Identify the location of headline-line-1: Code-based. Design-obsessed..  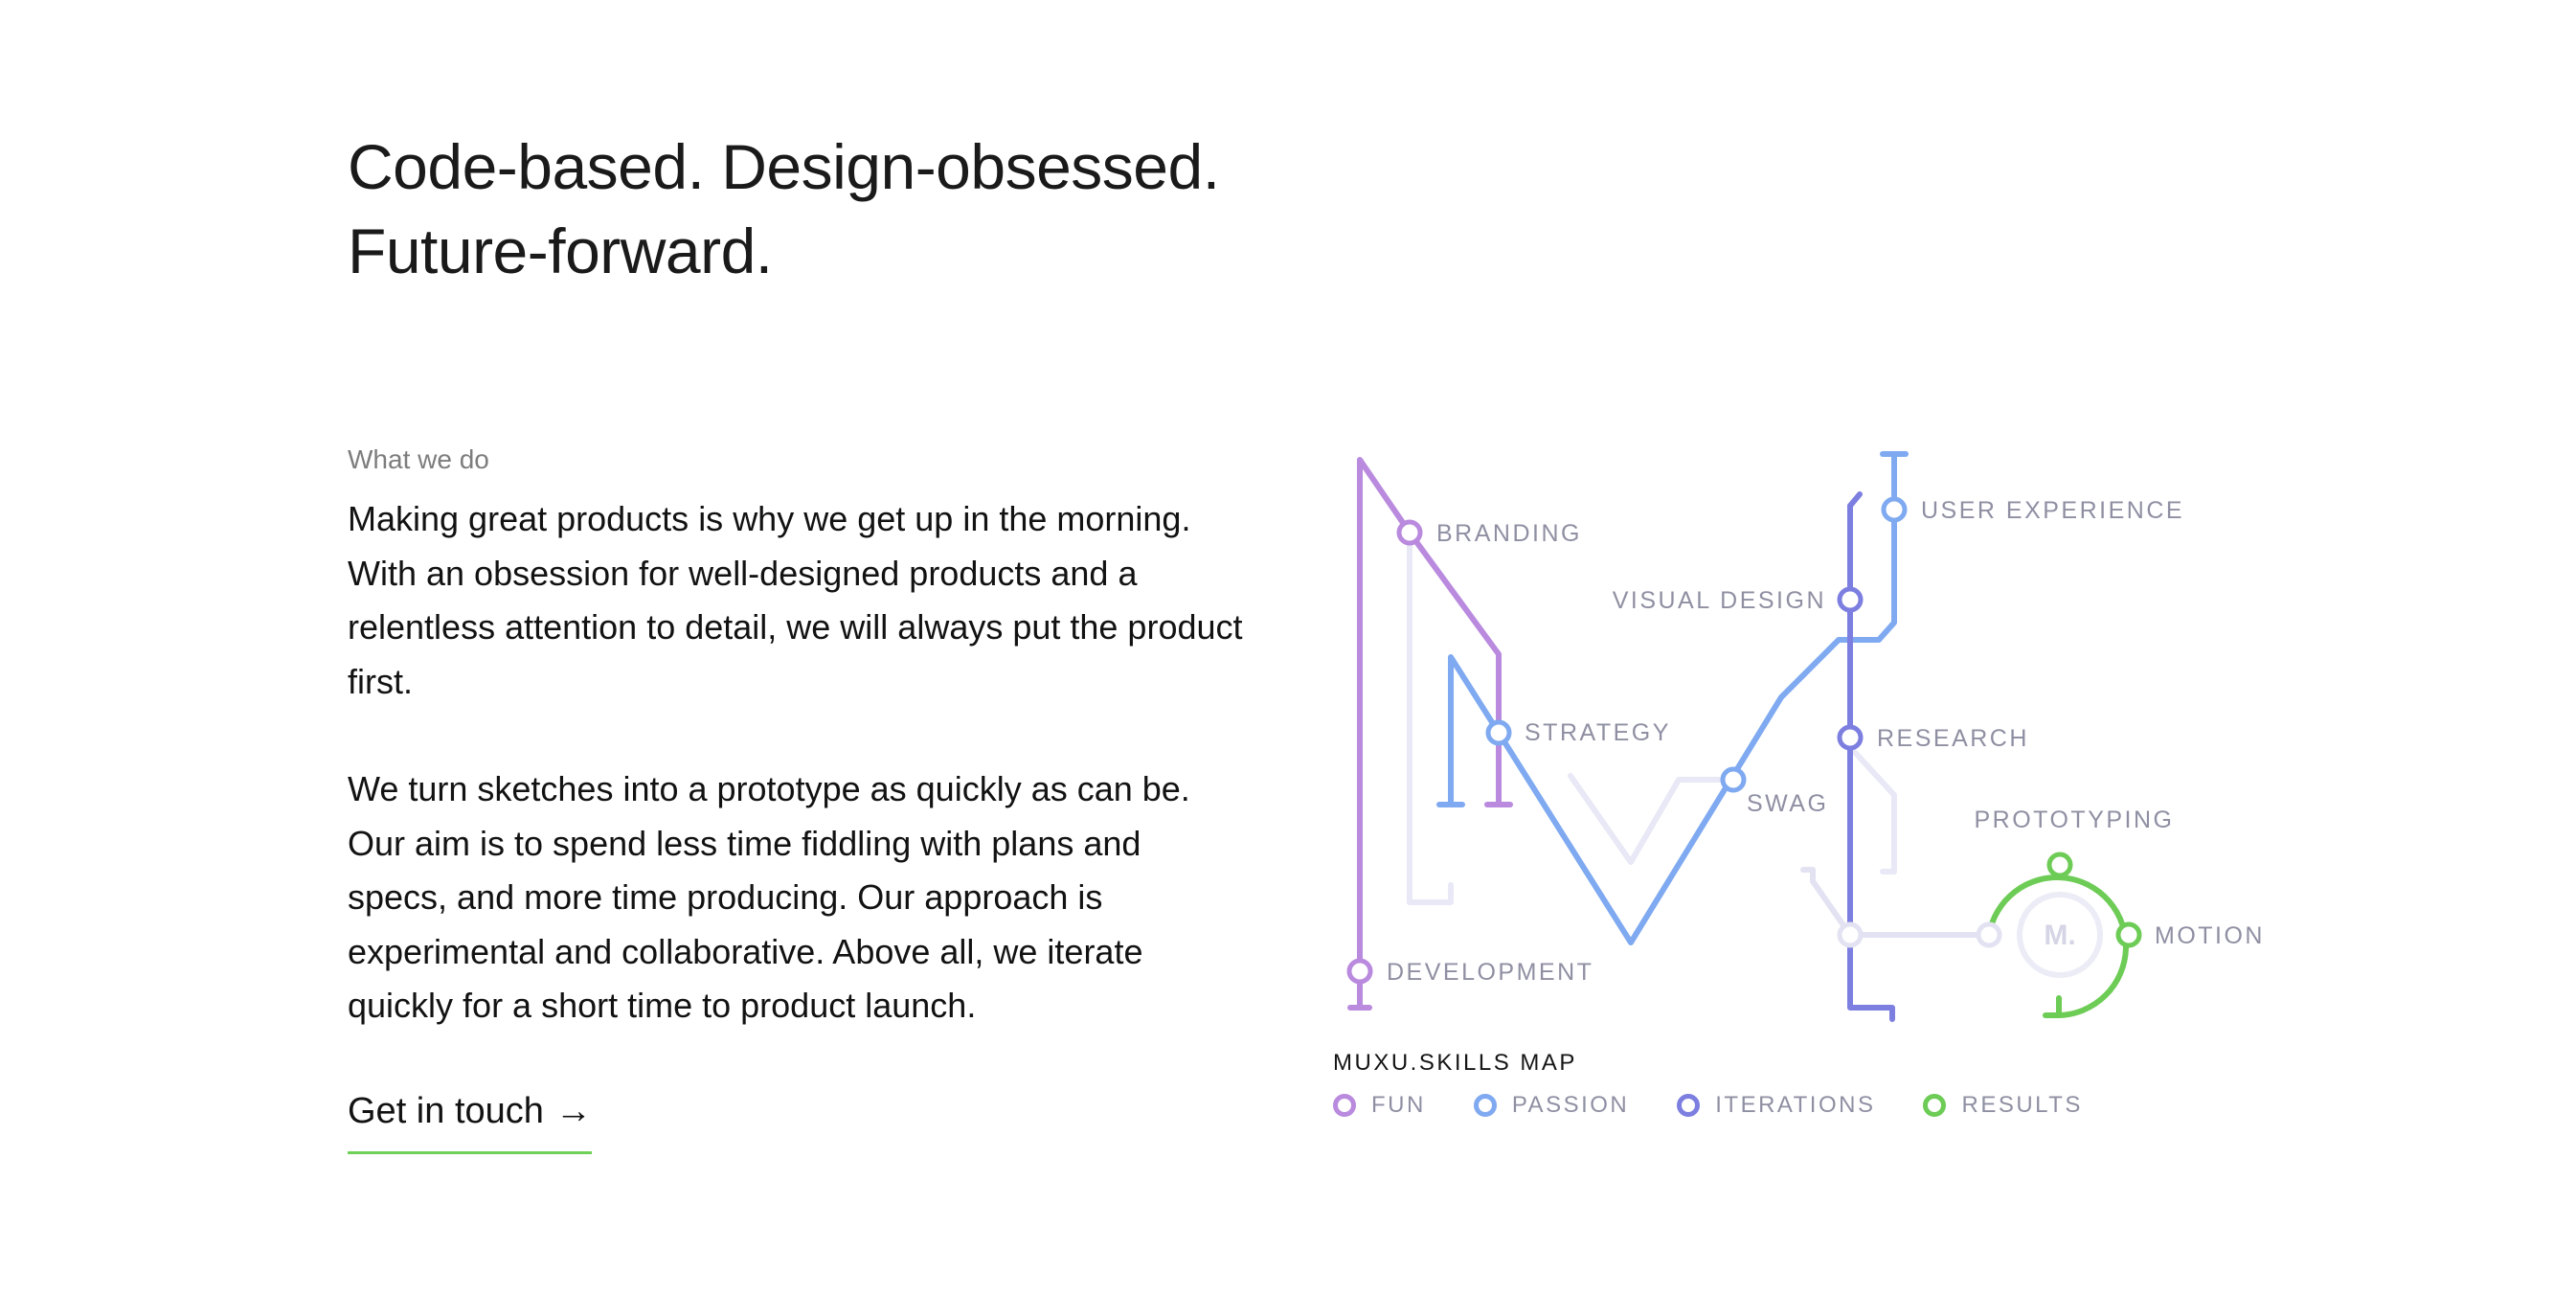
(784, 167).